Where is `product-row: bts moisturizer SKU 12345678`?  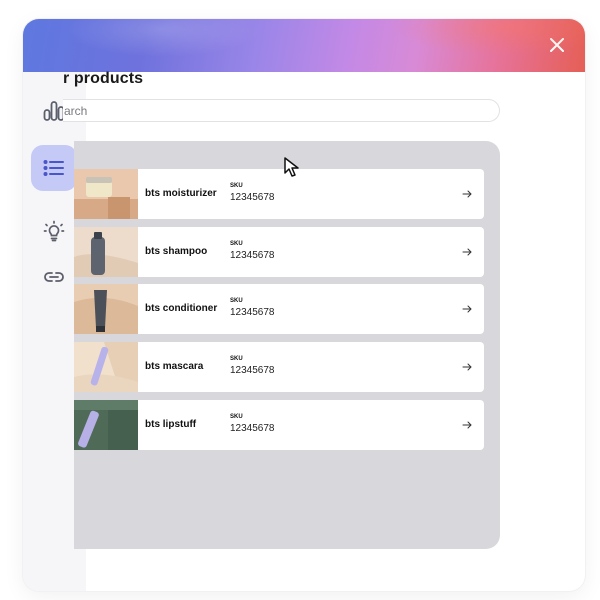
product-row: bts moisturizer SKU 12345678 is located at coordinates (279, 194).